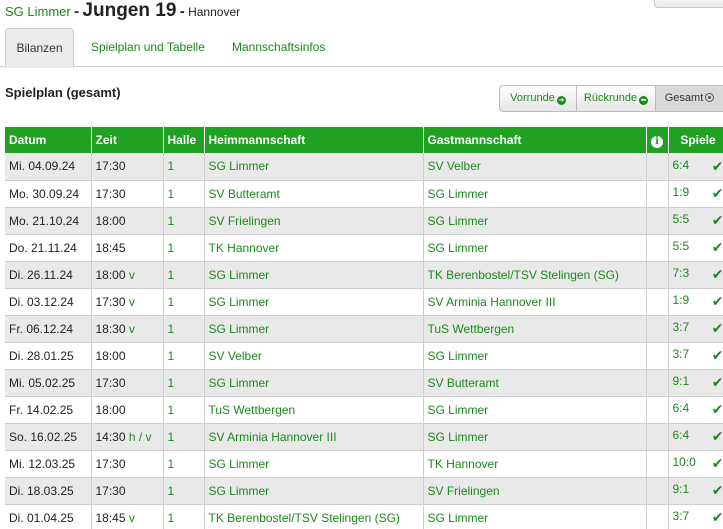  I want to click on filter-gesamt-button: Gesamt, so click(689, 98).